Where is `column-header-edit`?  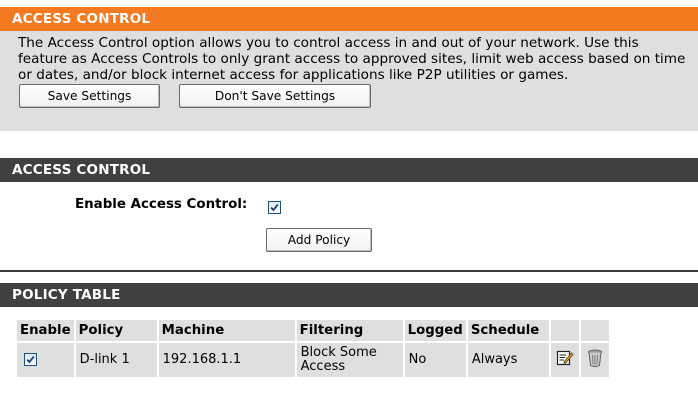 column-header-edit is located at coordinates (564, 330).